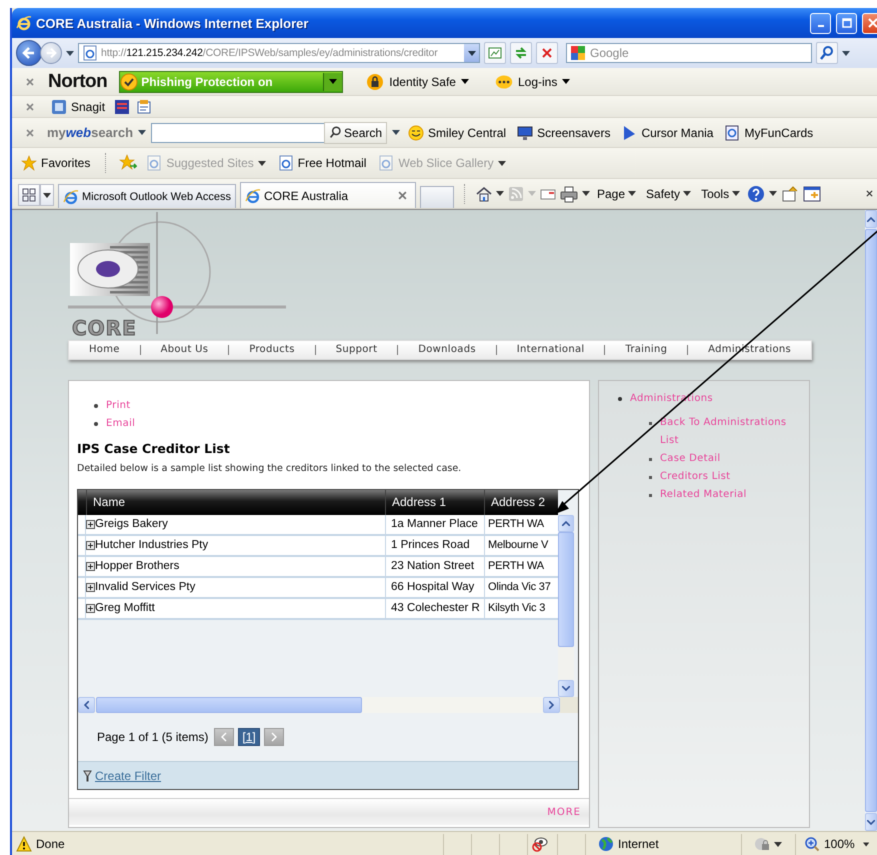  Describe the element at coordinates (638, 844) in the screenshot. I see `security-zone-text: Internet` at that location.